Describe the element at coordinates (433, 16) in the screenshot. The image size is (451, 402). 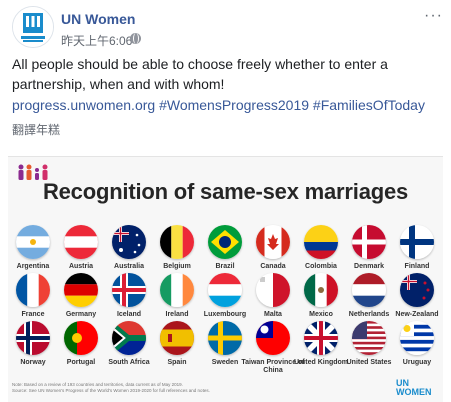
I see `more-options-button: ···` at that location.